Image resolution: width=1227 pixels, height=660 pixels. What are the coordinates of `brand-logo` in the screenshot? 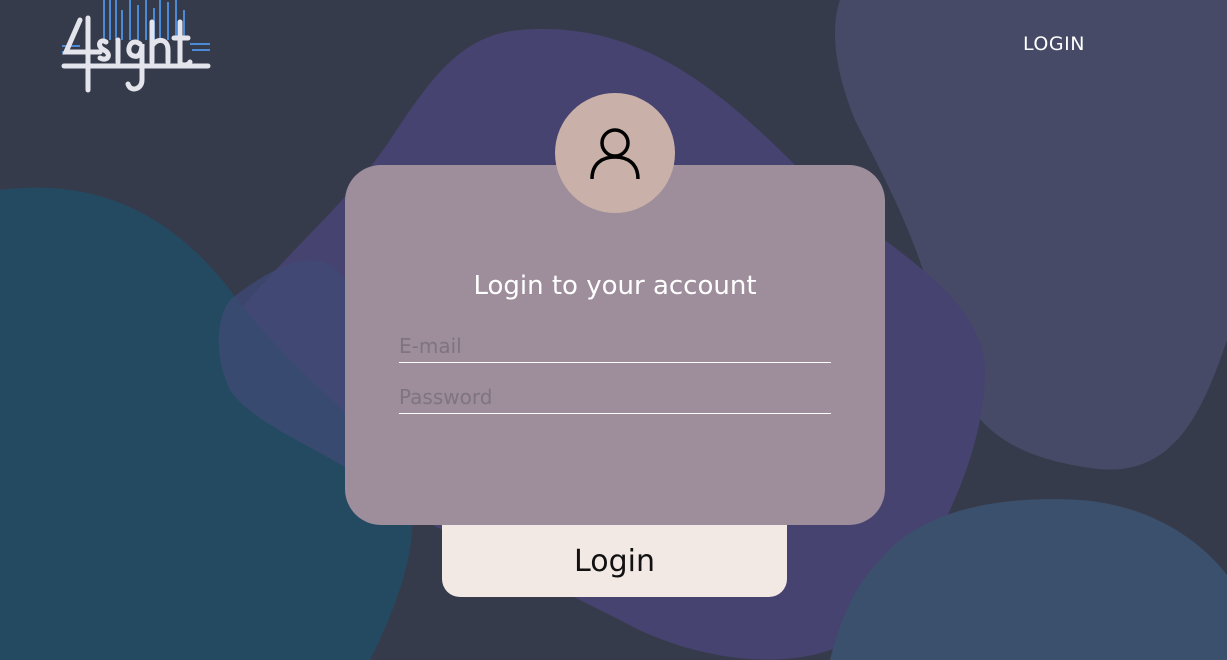 It's located at (136, 48).